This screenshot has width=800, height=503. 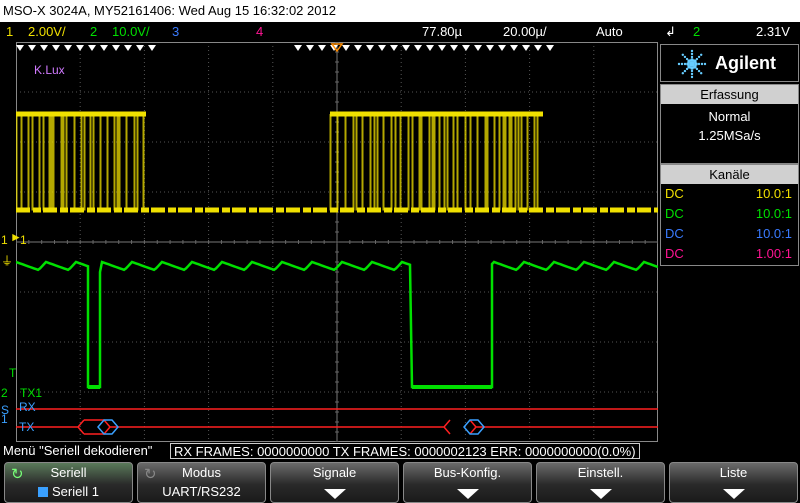 What do you see at coordinates (729, 234) in the screenshot?
I see `channel-row-3: DC 10.0:1` at bounding box center [729, 234].